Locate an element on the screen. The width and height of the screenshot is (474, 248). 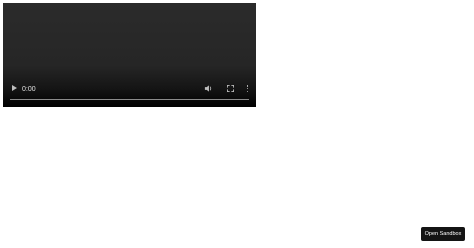
play-icon is located at coordinates (14, 88).